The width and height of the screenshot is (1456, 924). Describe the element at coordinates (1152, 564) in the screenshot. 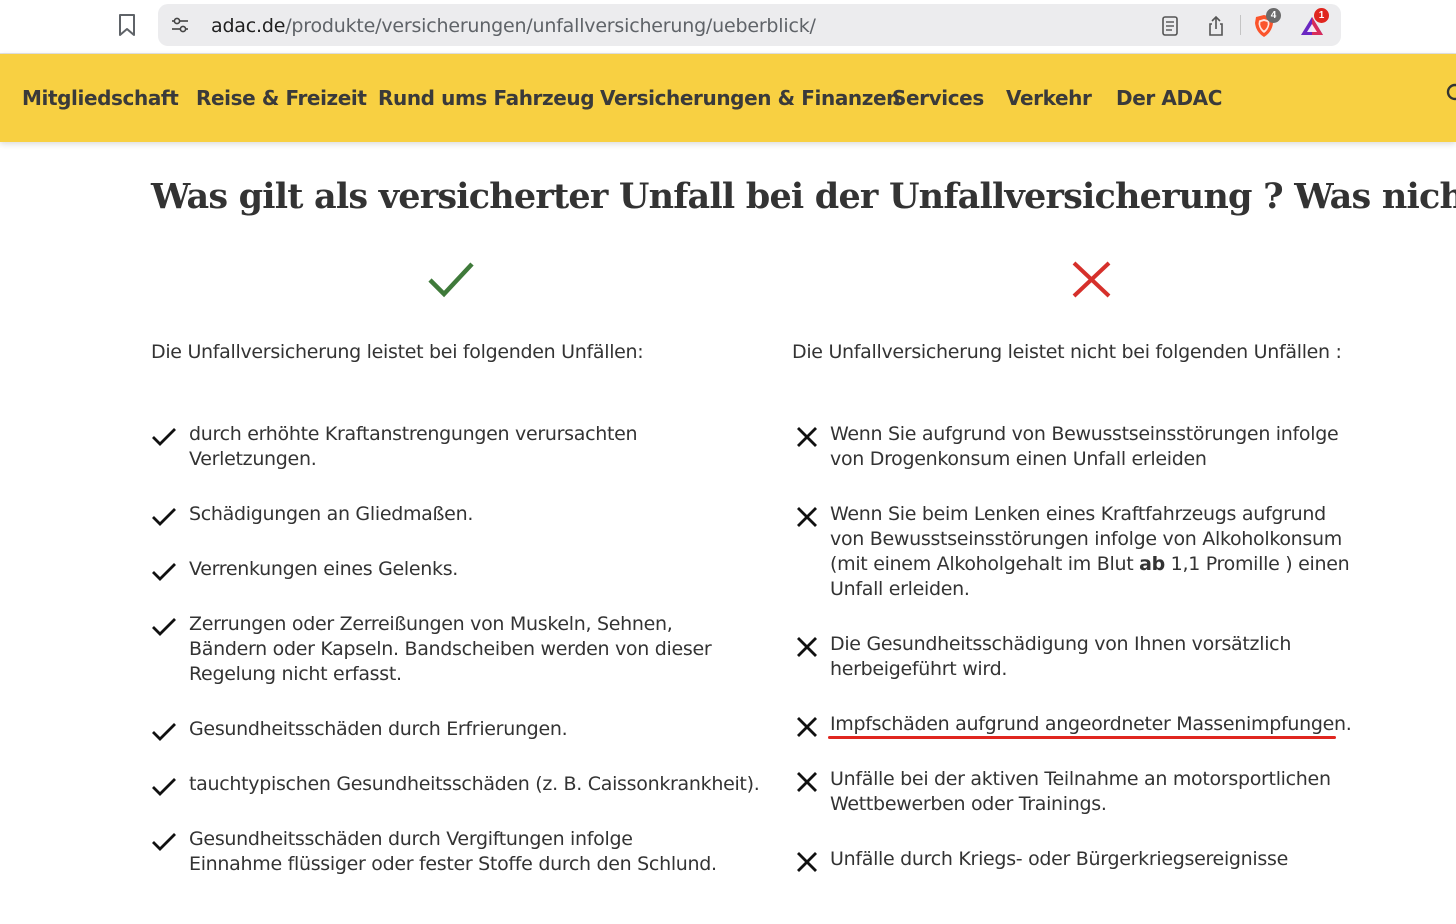

I see `list-item-text-bold: ab` at that location.